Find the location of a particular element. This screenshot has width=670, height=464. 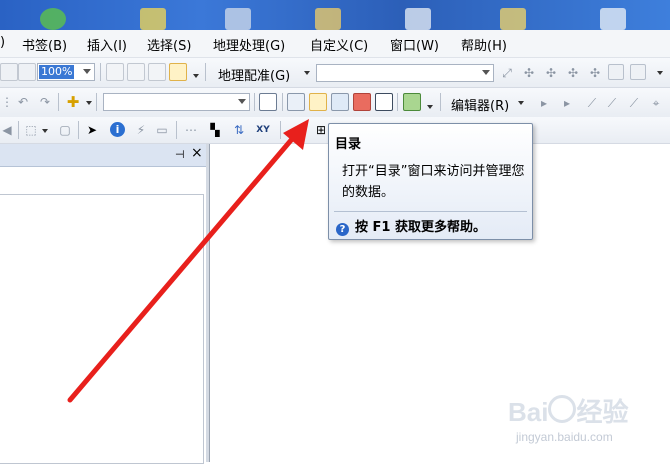

baidu-watermark: Bai 经验 jingyan.baidu.com is located at coordinates (568, 423).